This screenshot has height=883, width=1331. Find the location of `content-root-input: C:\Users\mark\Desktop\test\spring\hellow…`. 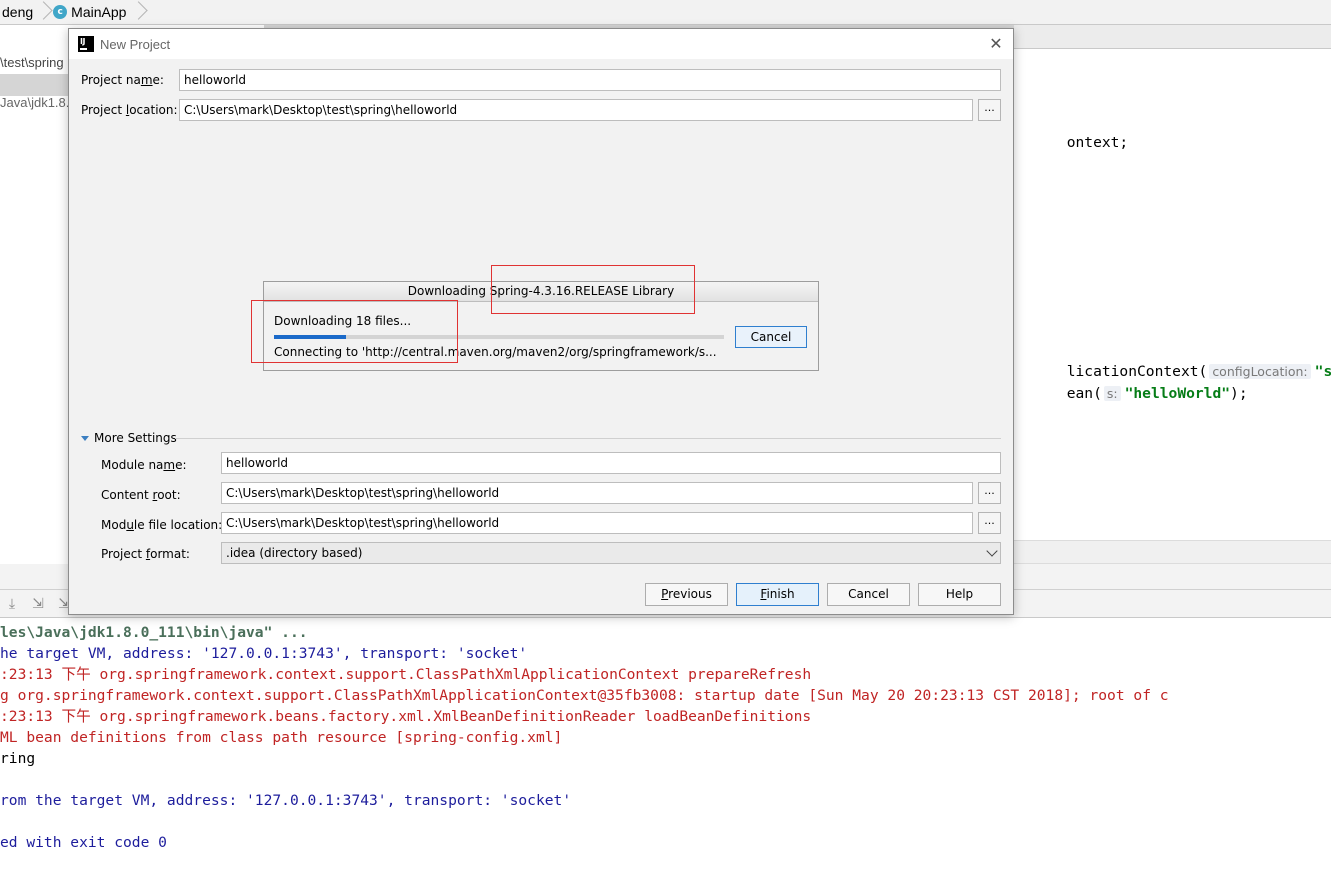

content-root-input: C:\Users\mark\Desktop\test\spring\hellow… is located at coordinates (597, 493).